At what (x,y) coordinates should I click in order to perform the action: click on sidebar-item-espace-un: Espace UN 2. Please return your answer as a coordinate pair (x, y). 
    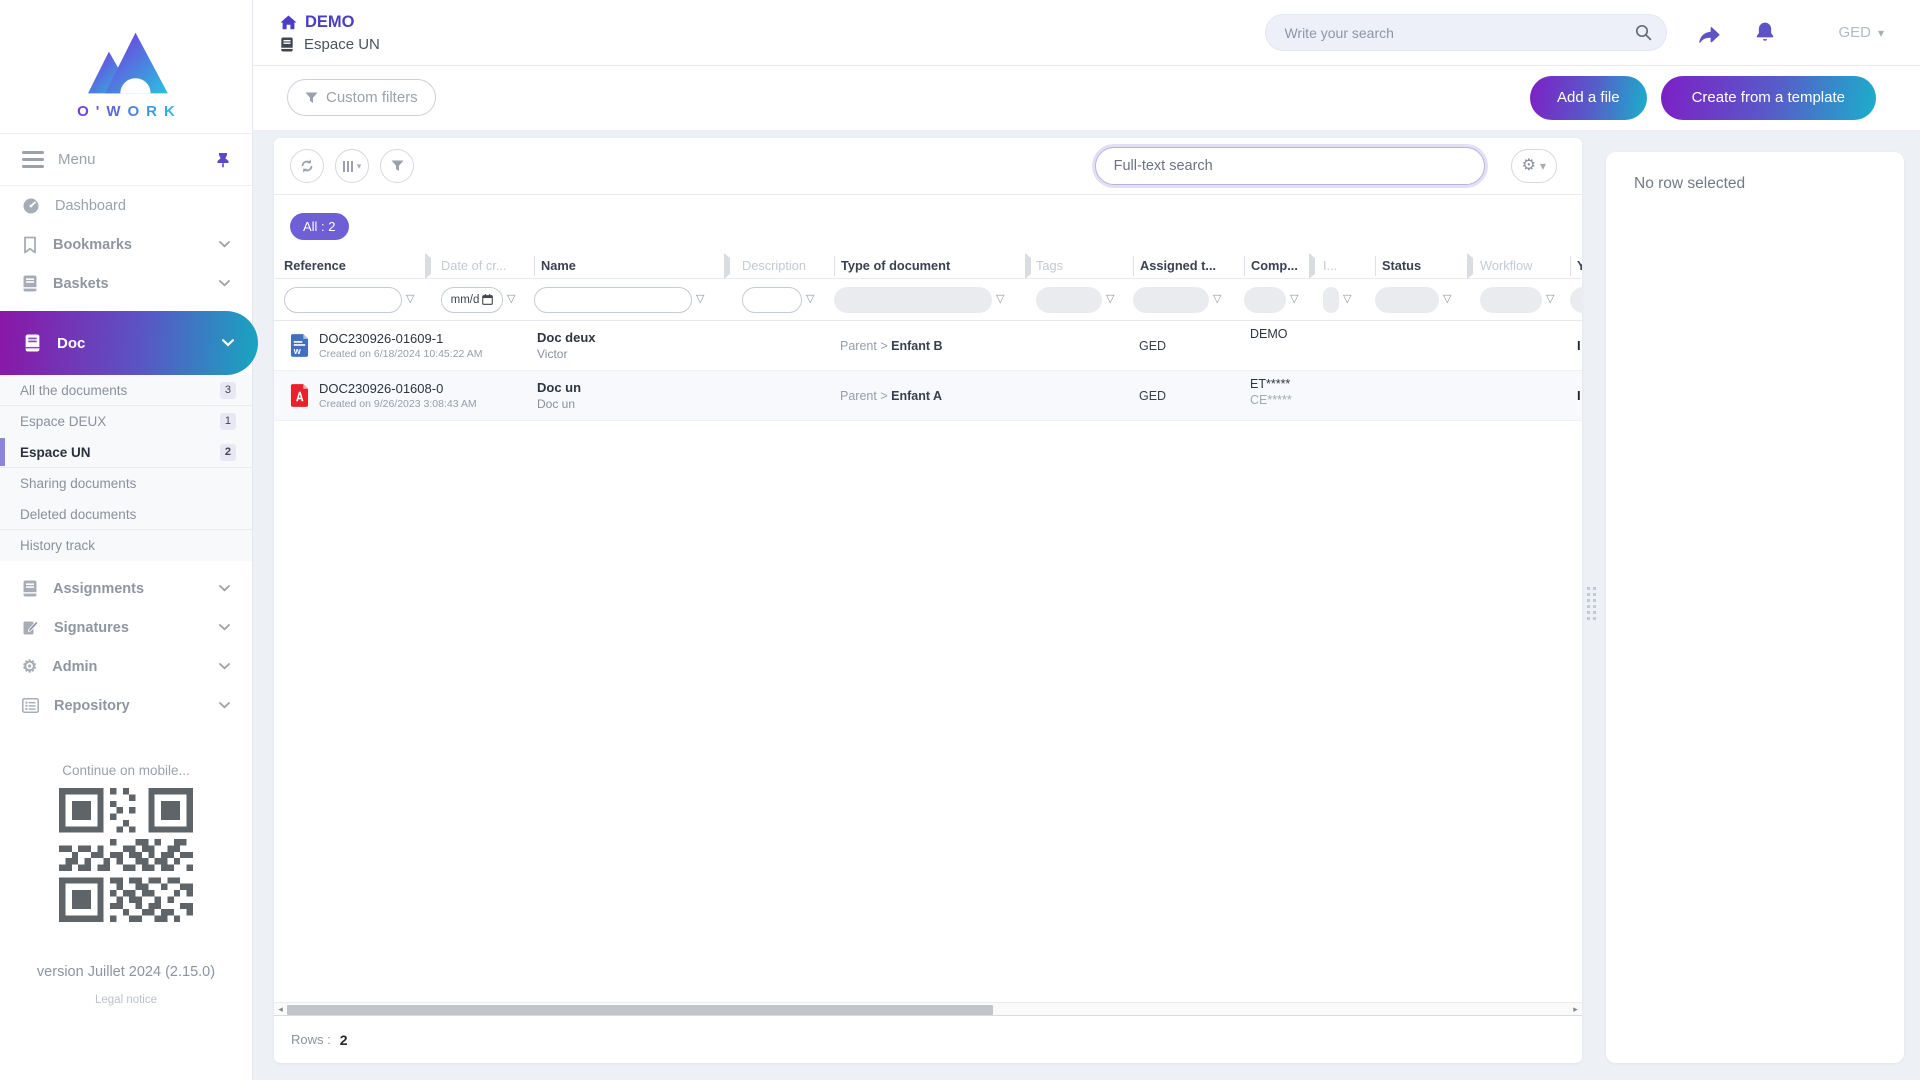
    Looking at the image, I should click on (126, 452).